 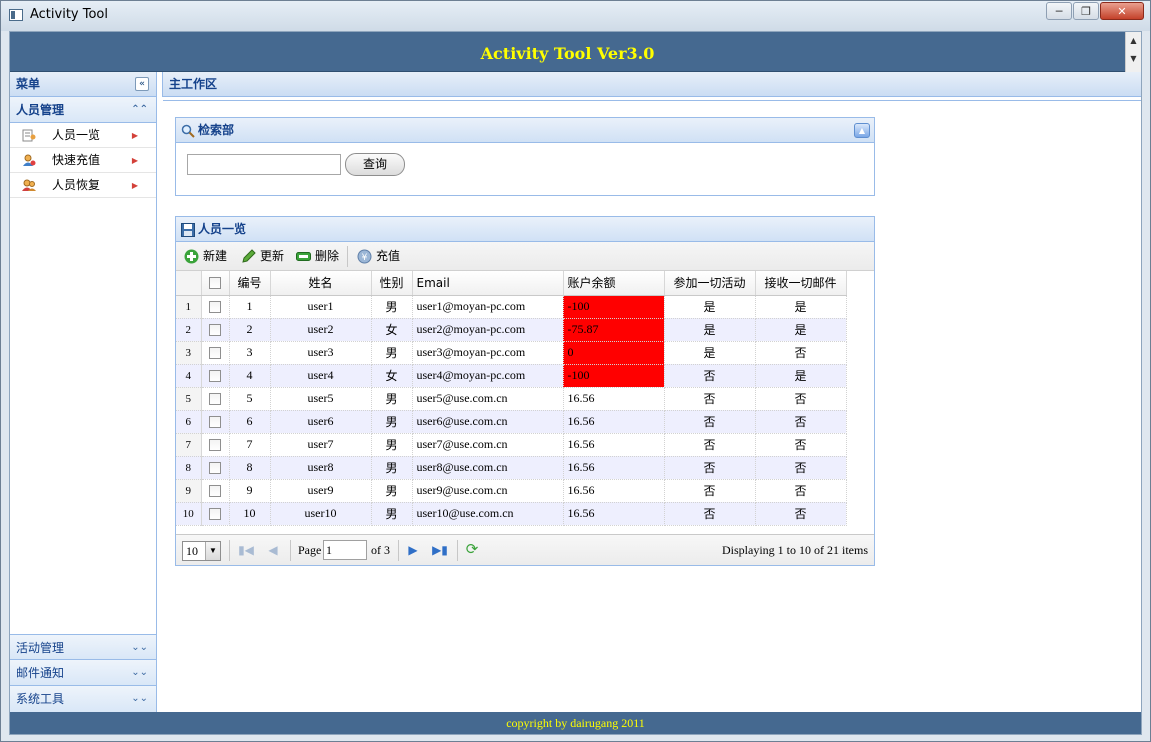 I want to click on table-row: 7 7 user7 男 user7@use.com.cn 16.56 否否, so click(x=511, y=445).